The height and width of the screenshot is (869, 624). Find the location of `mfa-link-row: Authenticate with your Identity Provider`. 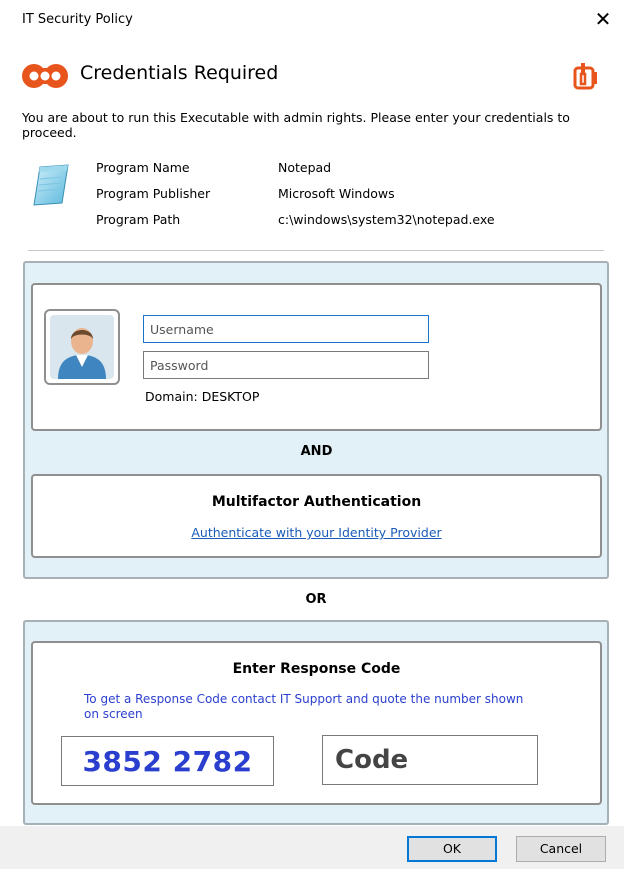

mfa-link-row: Authenticate with your Identity Provider is located at coordinates (316, 531).